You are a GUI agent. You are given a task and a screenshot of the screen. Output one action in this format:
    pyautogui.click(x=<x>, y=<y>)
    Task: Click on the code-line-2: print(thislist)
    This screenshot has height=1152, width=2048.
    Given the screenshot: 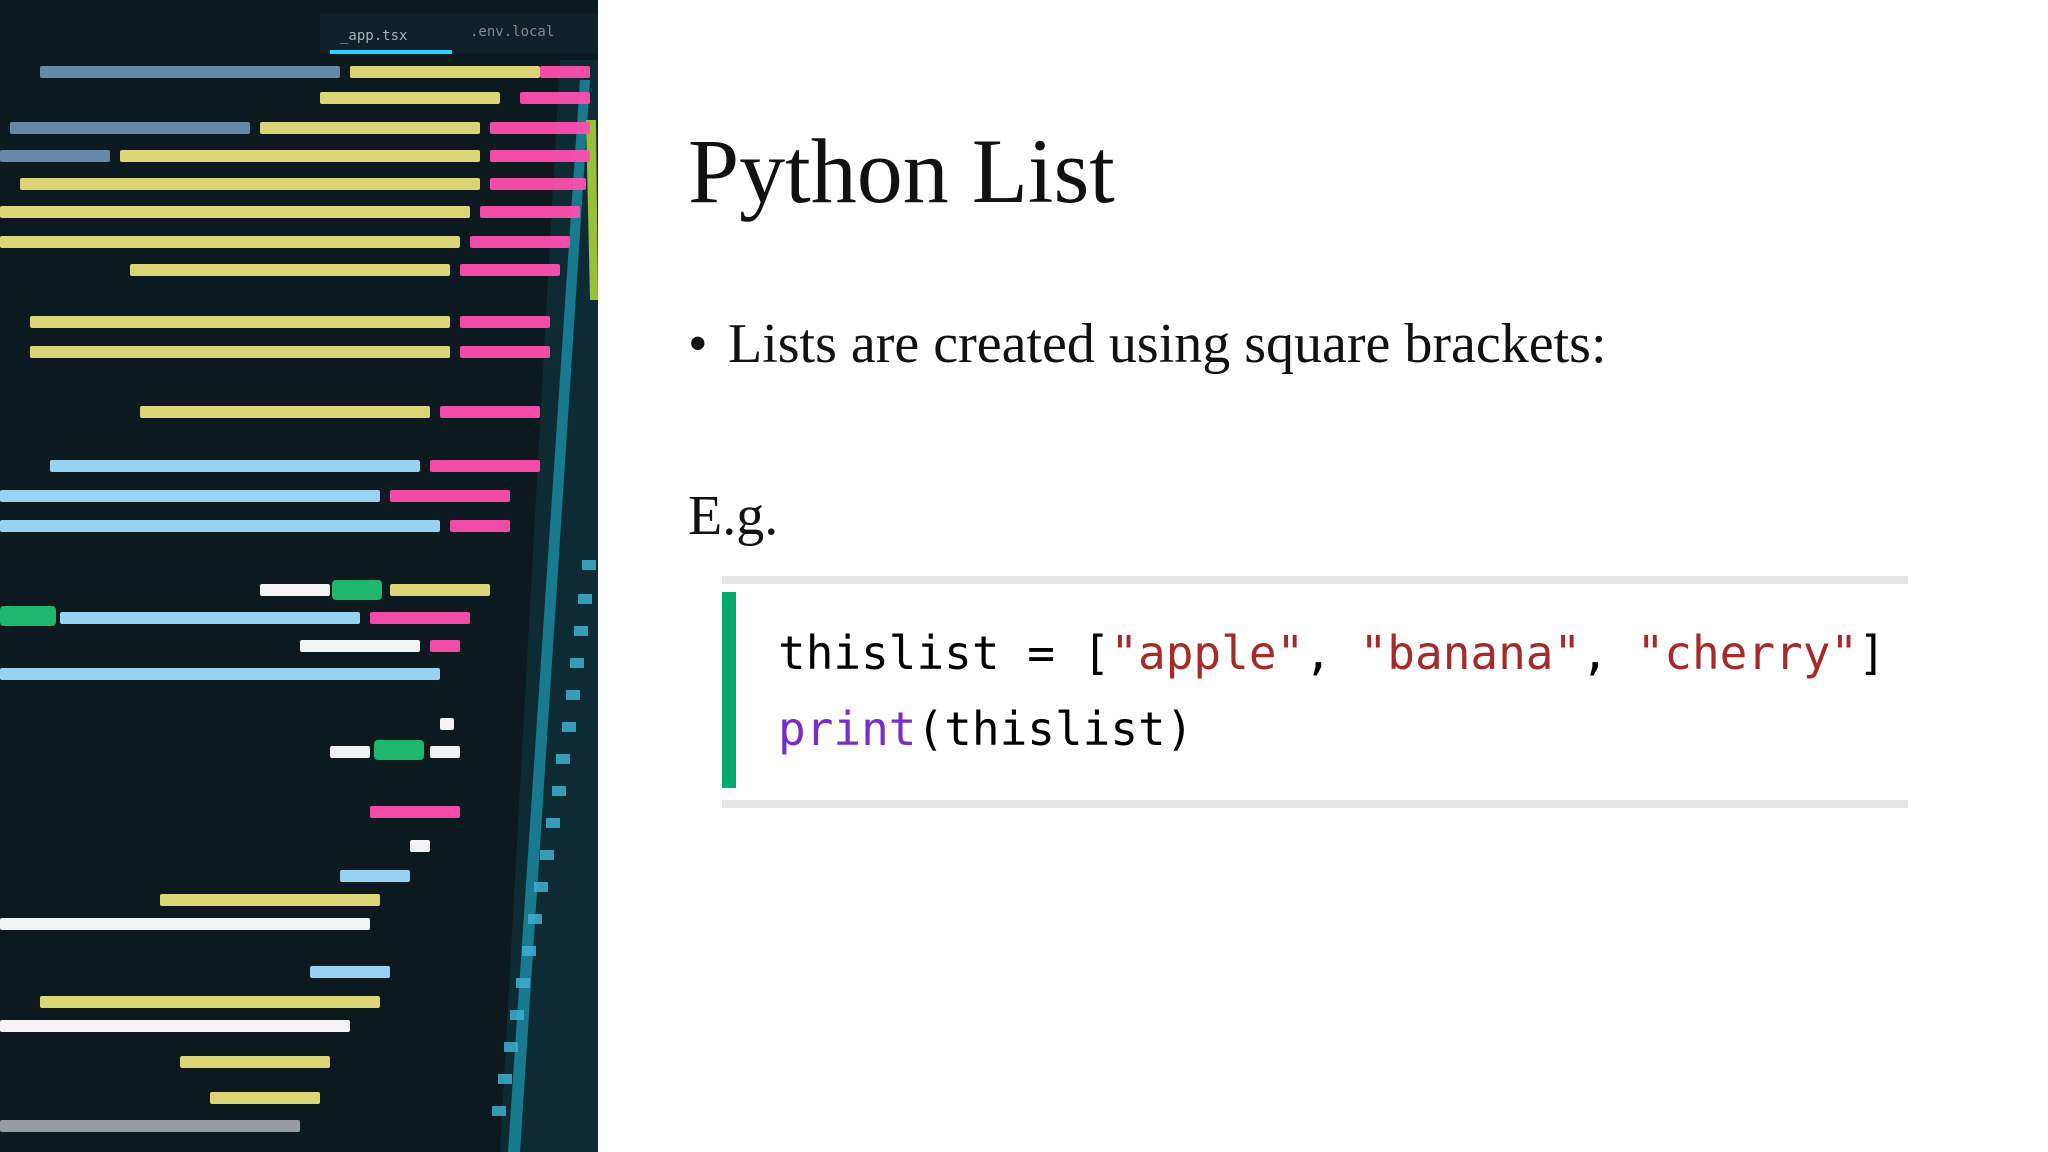 What is the action you would take?
    pyautogui.click(x=985, y=729)
    